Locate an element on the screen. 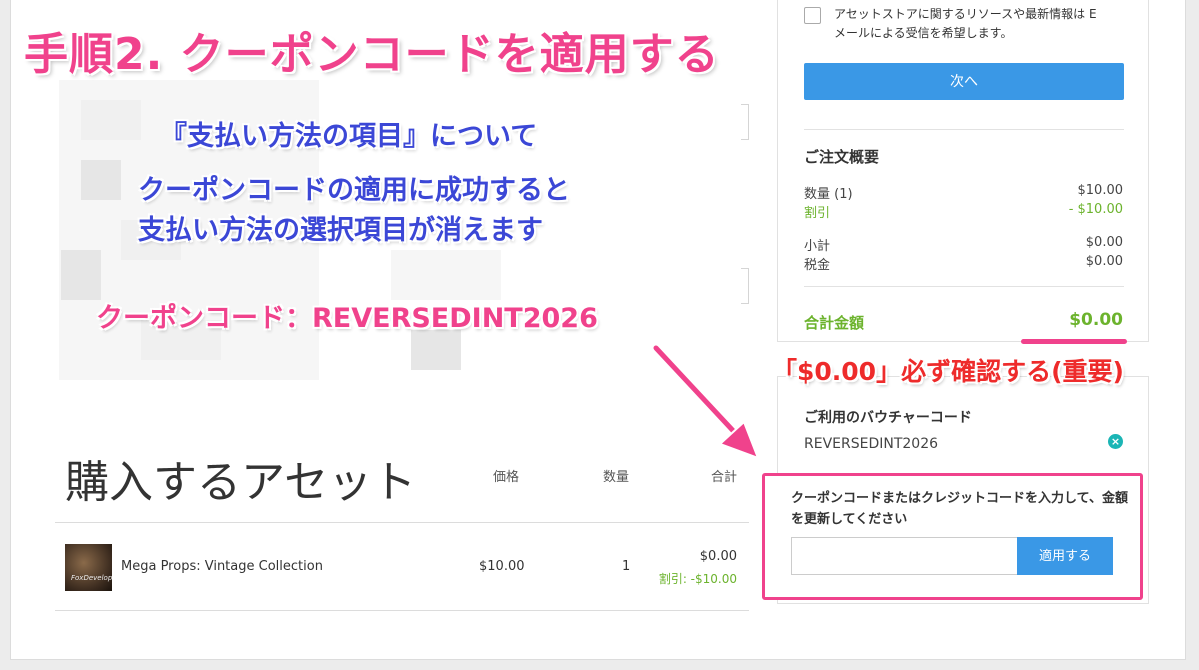  discount-value: - $10.00 is located at coordinates (1095, 209).